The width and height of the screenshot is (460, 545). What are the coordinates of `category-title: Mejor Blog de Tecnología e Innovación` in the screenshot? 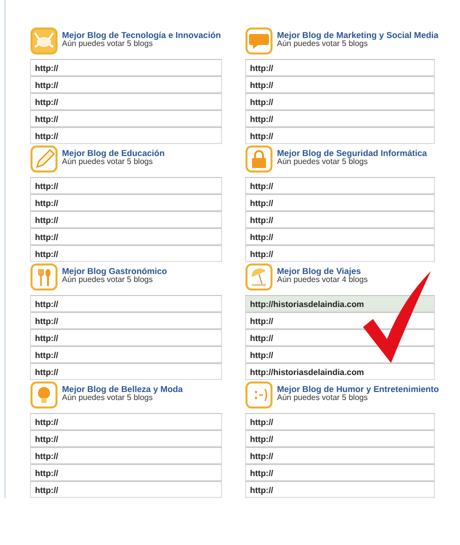 It's located at (141, 35).